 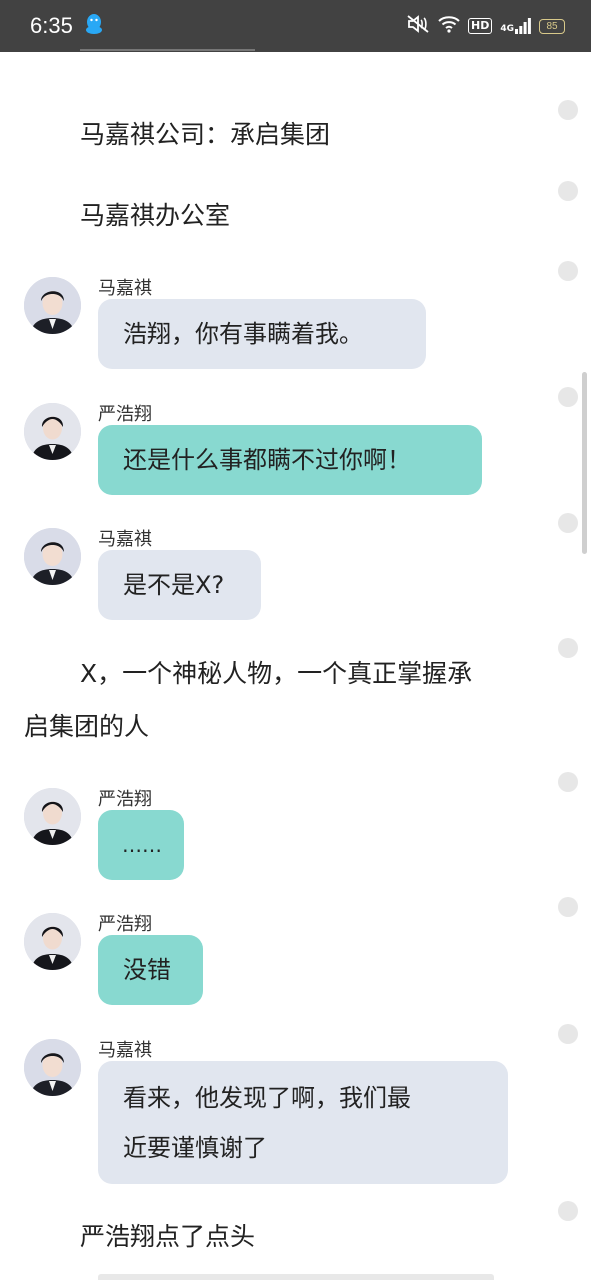 What do you see at coordinates (418, 26) in the screenshot?
I see `mute-icon` at bounding box center [418, 26].